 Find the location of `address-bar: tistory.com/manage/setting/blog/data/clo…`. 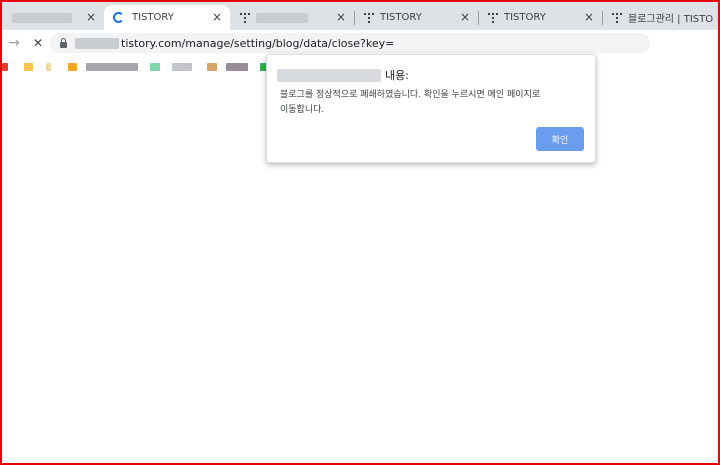

address-bar: tistory.com/manage/setting/blog/data/clo… is located at coordinates (350, 43).